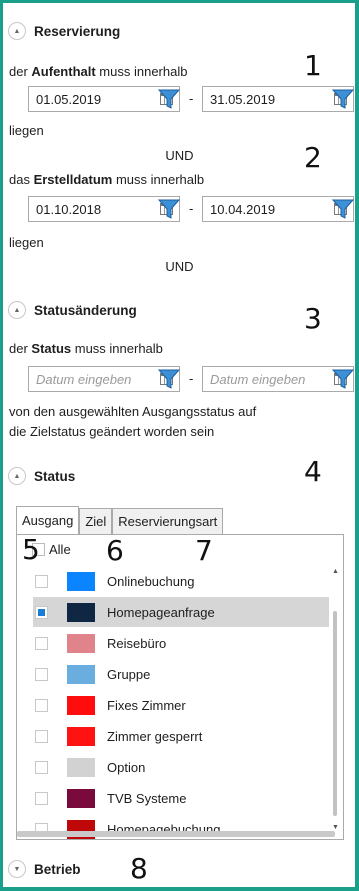  I want to click on annotation-5: 5, so click(31, 549).